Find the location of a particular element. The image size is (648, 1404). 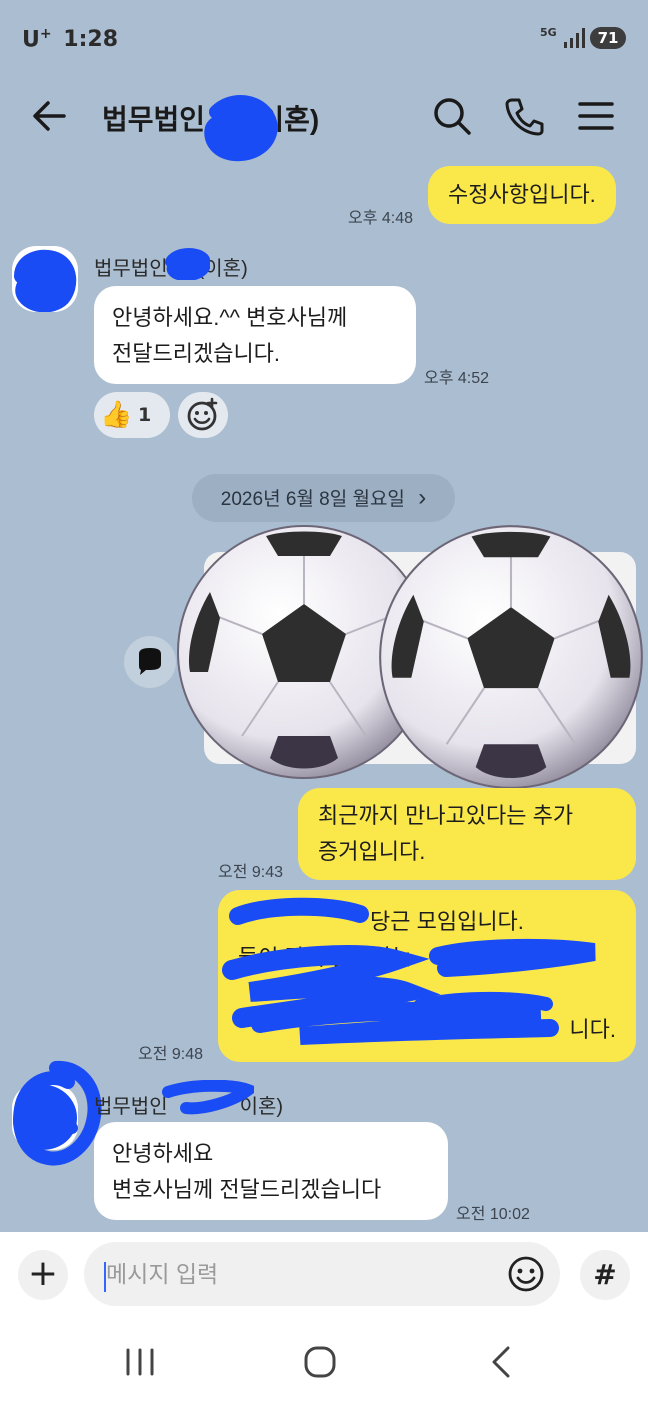

message-line: 증거입니다. is located at coordinates (372, 851).